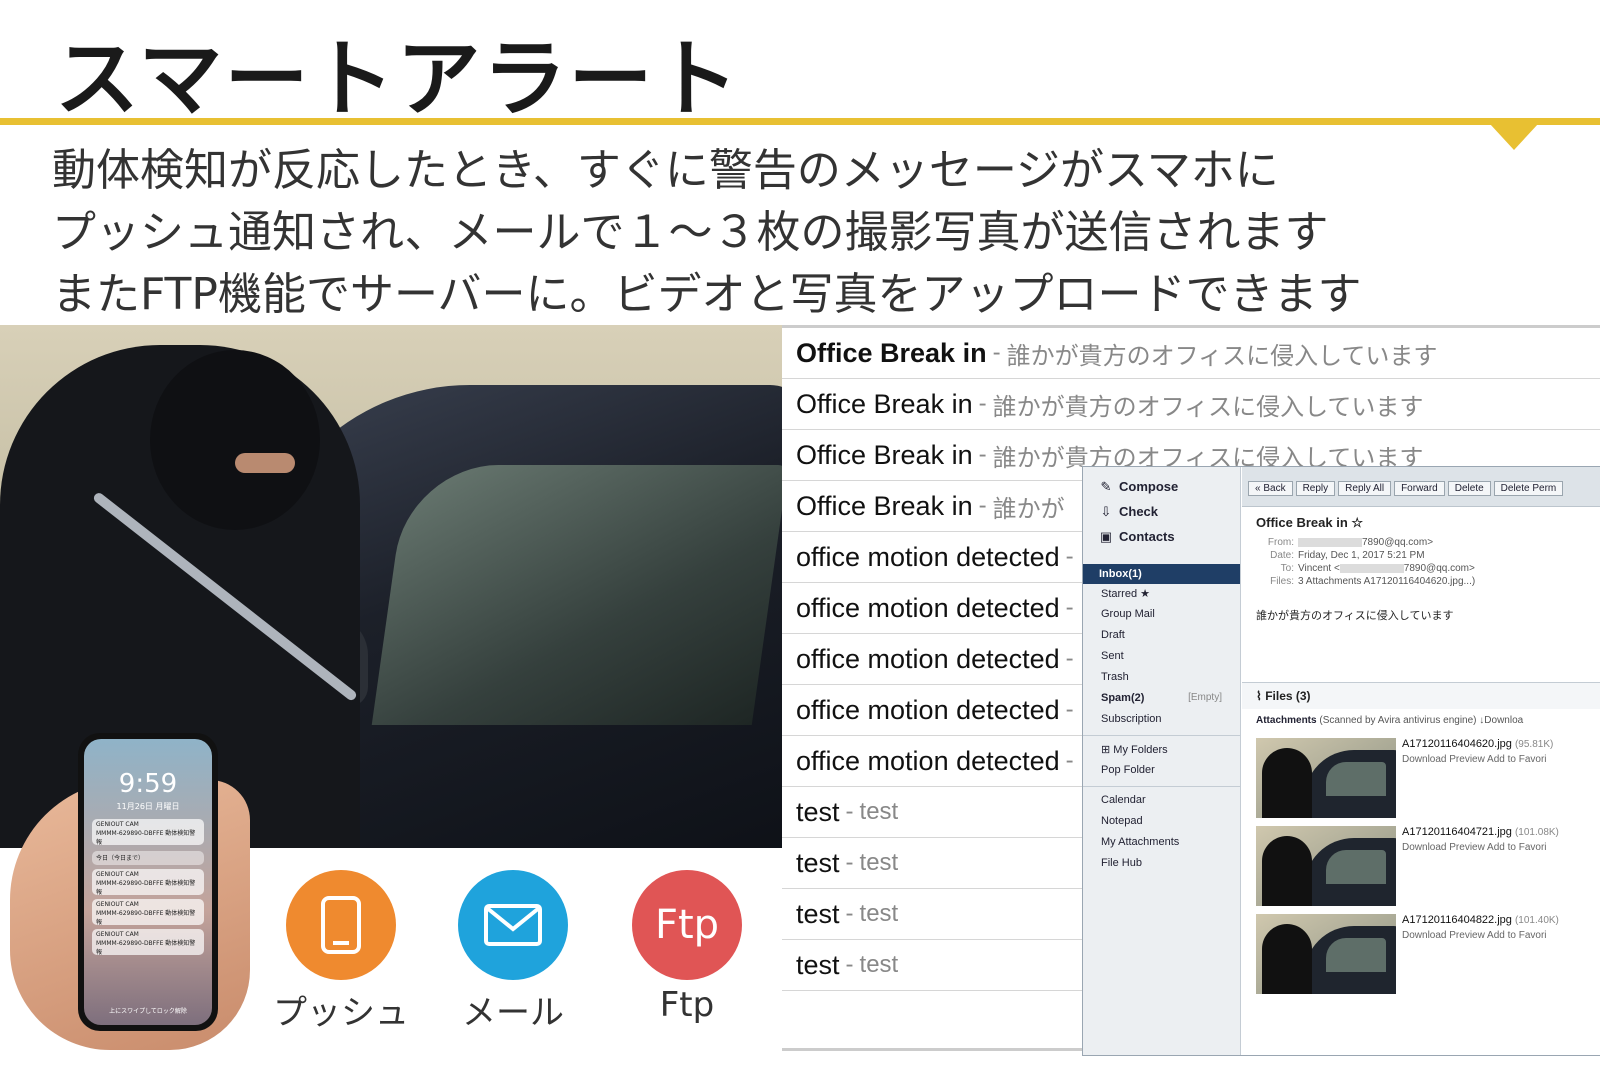  I want to click on attachment-filename: A17120116404721.jpg (101.08K), so click(1480, 832).